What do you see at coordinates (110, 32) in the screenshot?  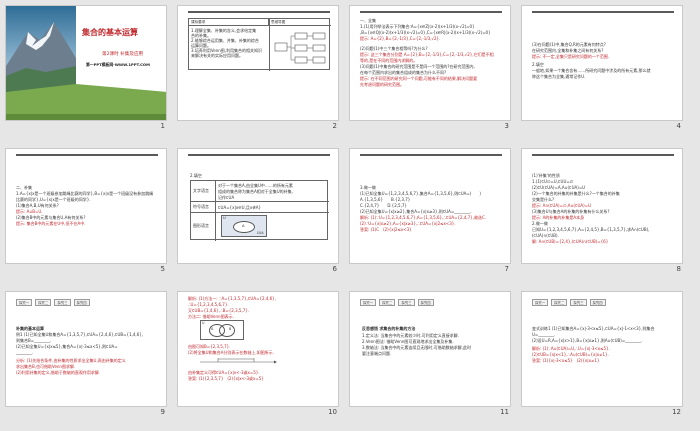 I see `presentation-title: 集合的基本运算` at bounding box center [110, 32].